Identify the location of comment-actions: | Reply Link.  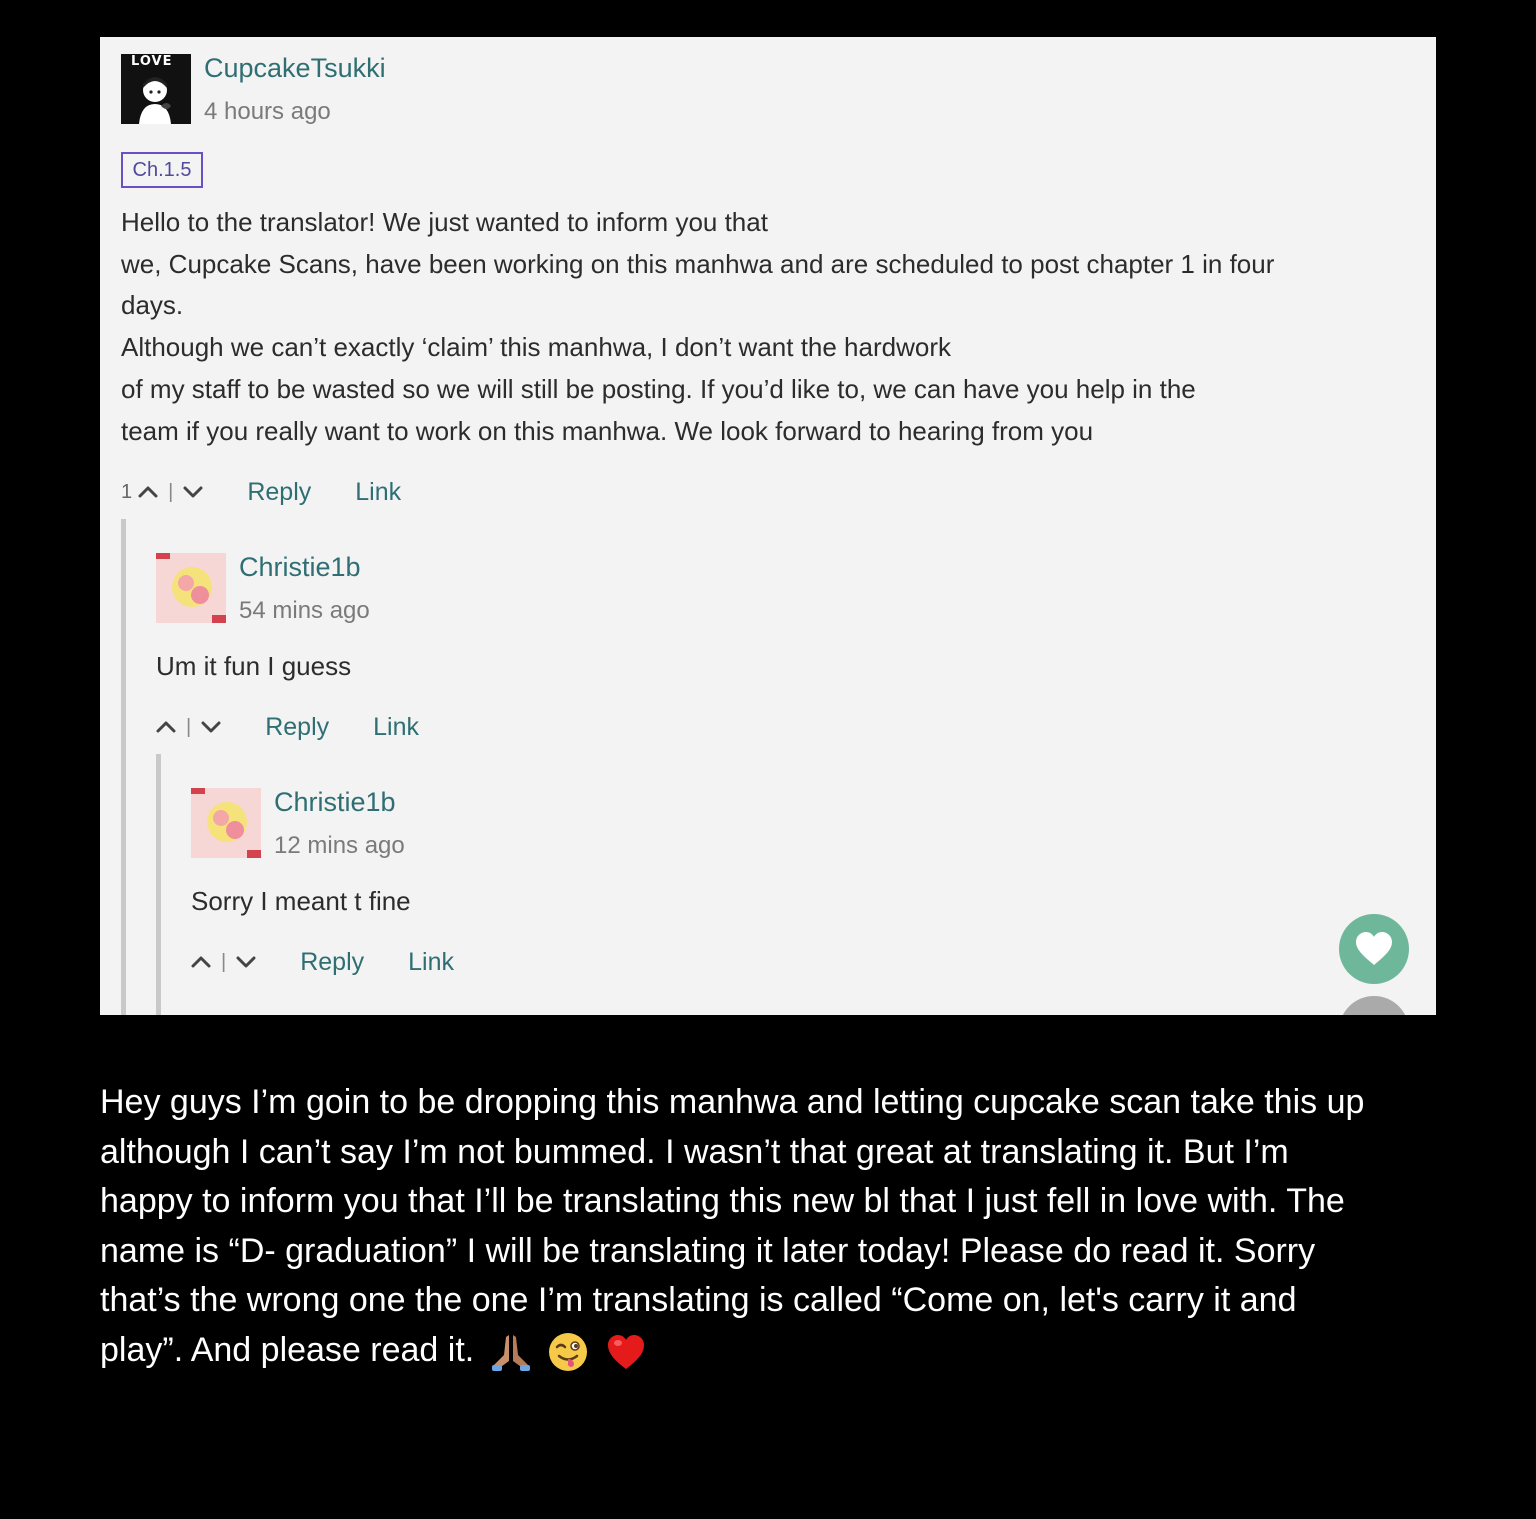
(321, 962).